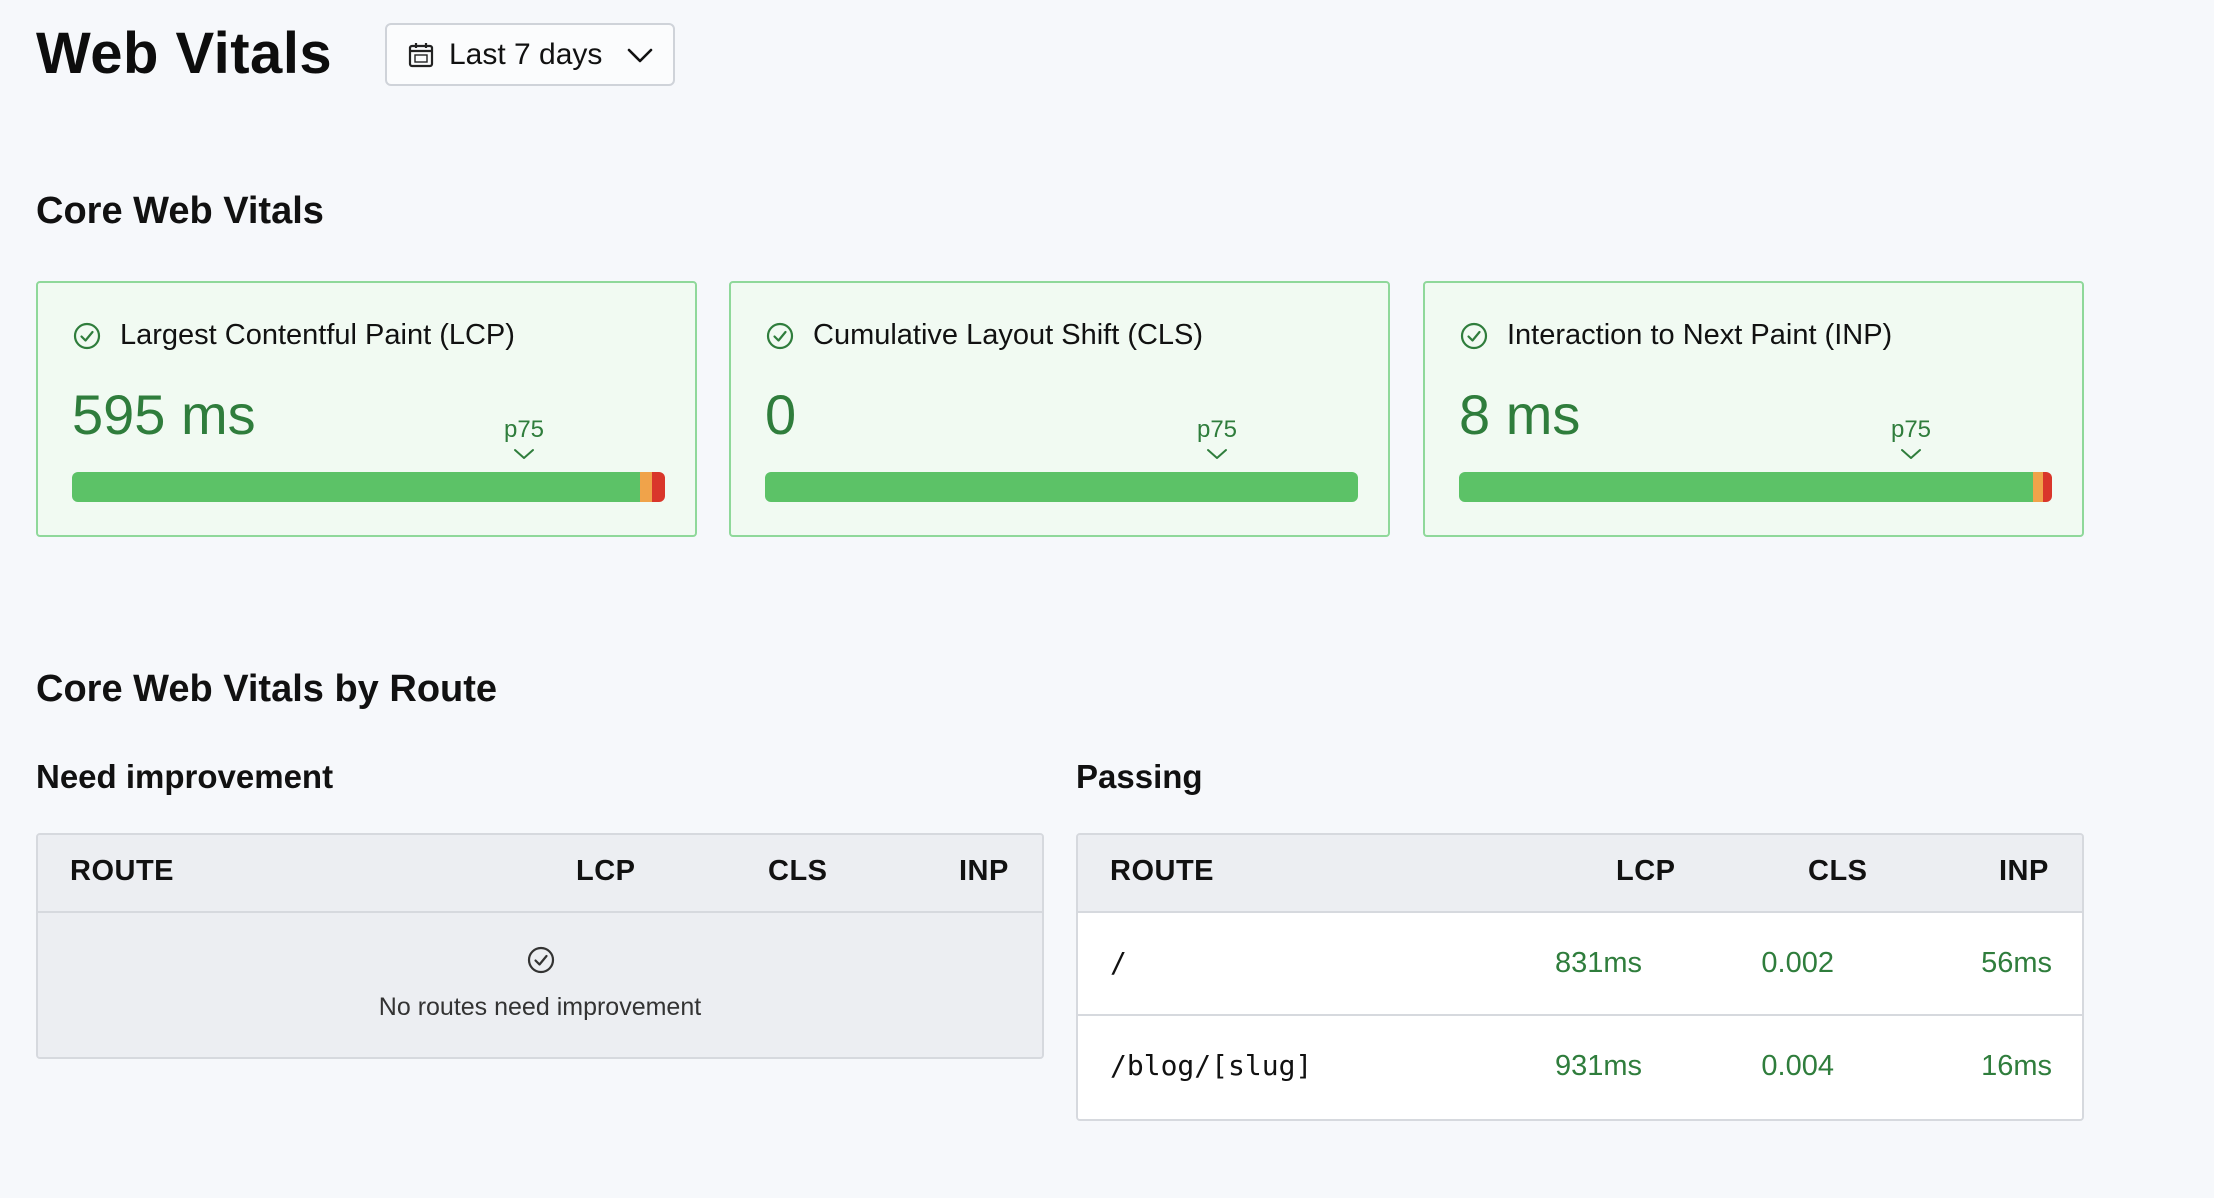  Describe the element at coordinates (1139, 776) in the screenshot. I see `passing-heading: Passing` at that location.